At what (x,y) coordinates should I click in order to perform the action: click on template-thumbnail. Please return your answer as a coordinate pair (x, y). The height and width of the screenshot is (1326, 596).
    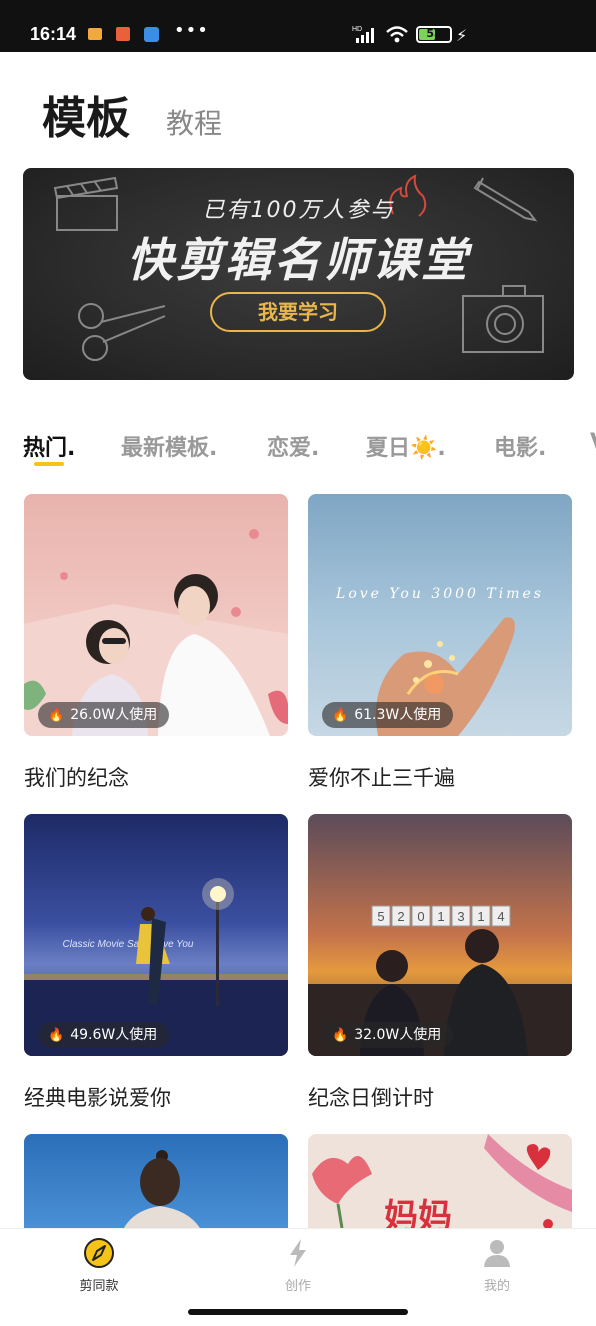
    Looking at the image, I should click on (156, 1181).